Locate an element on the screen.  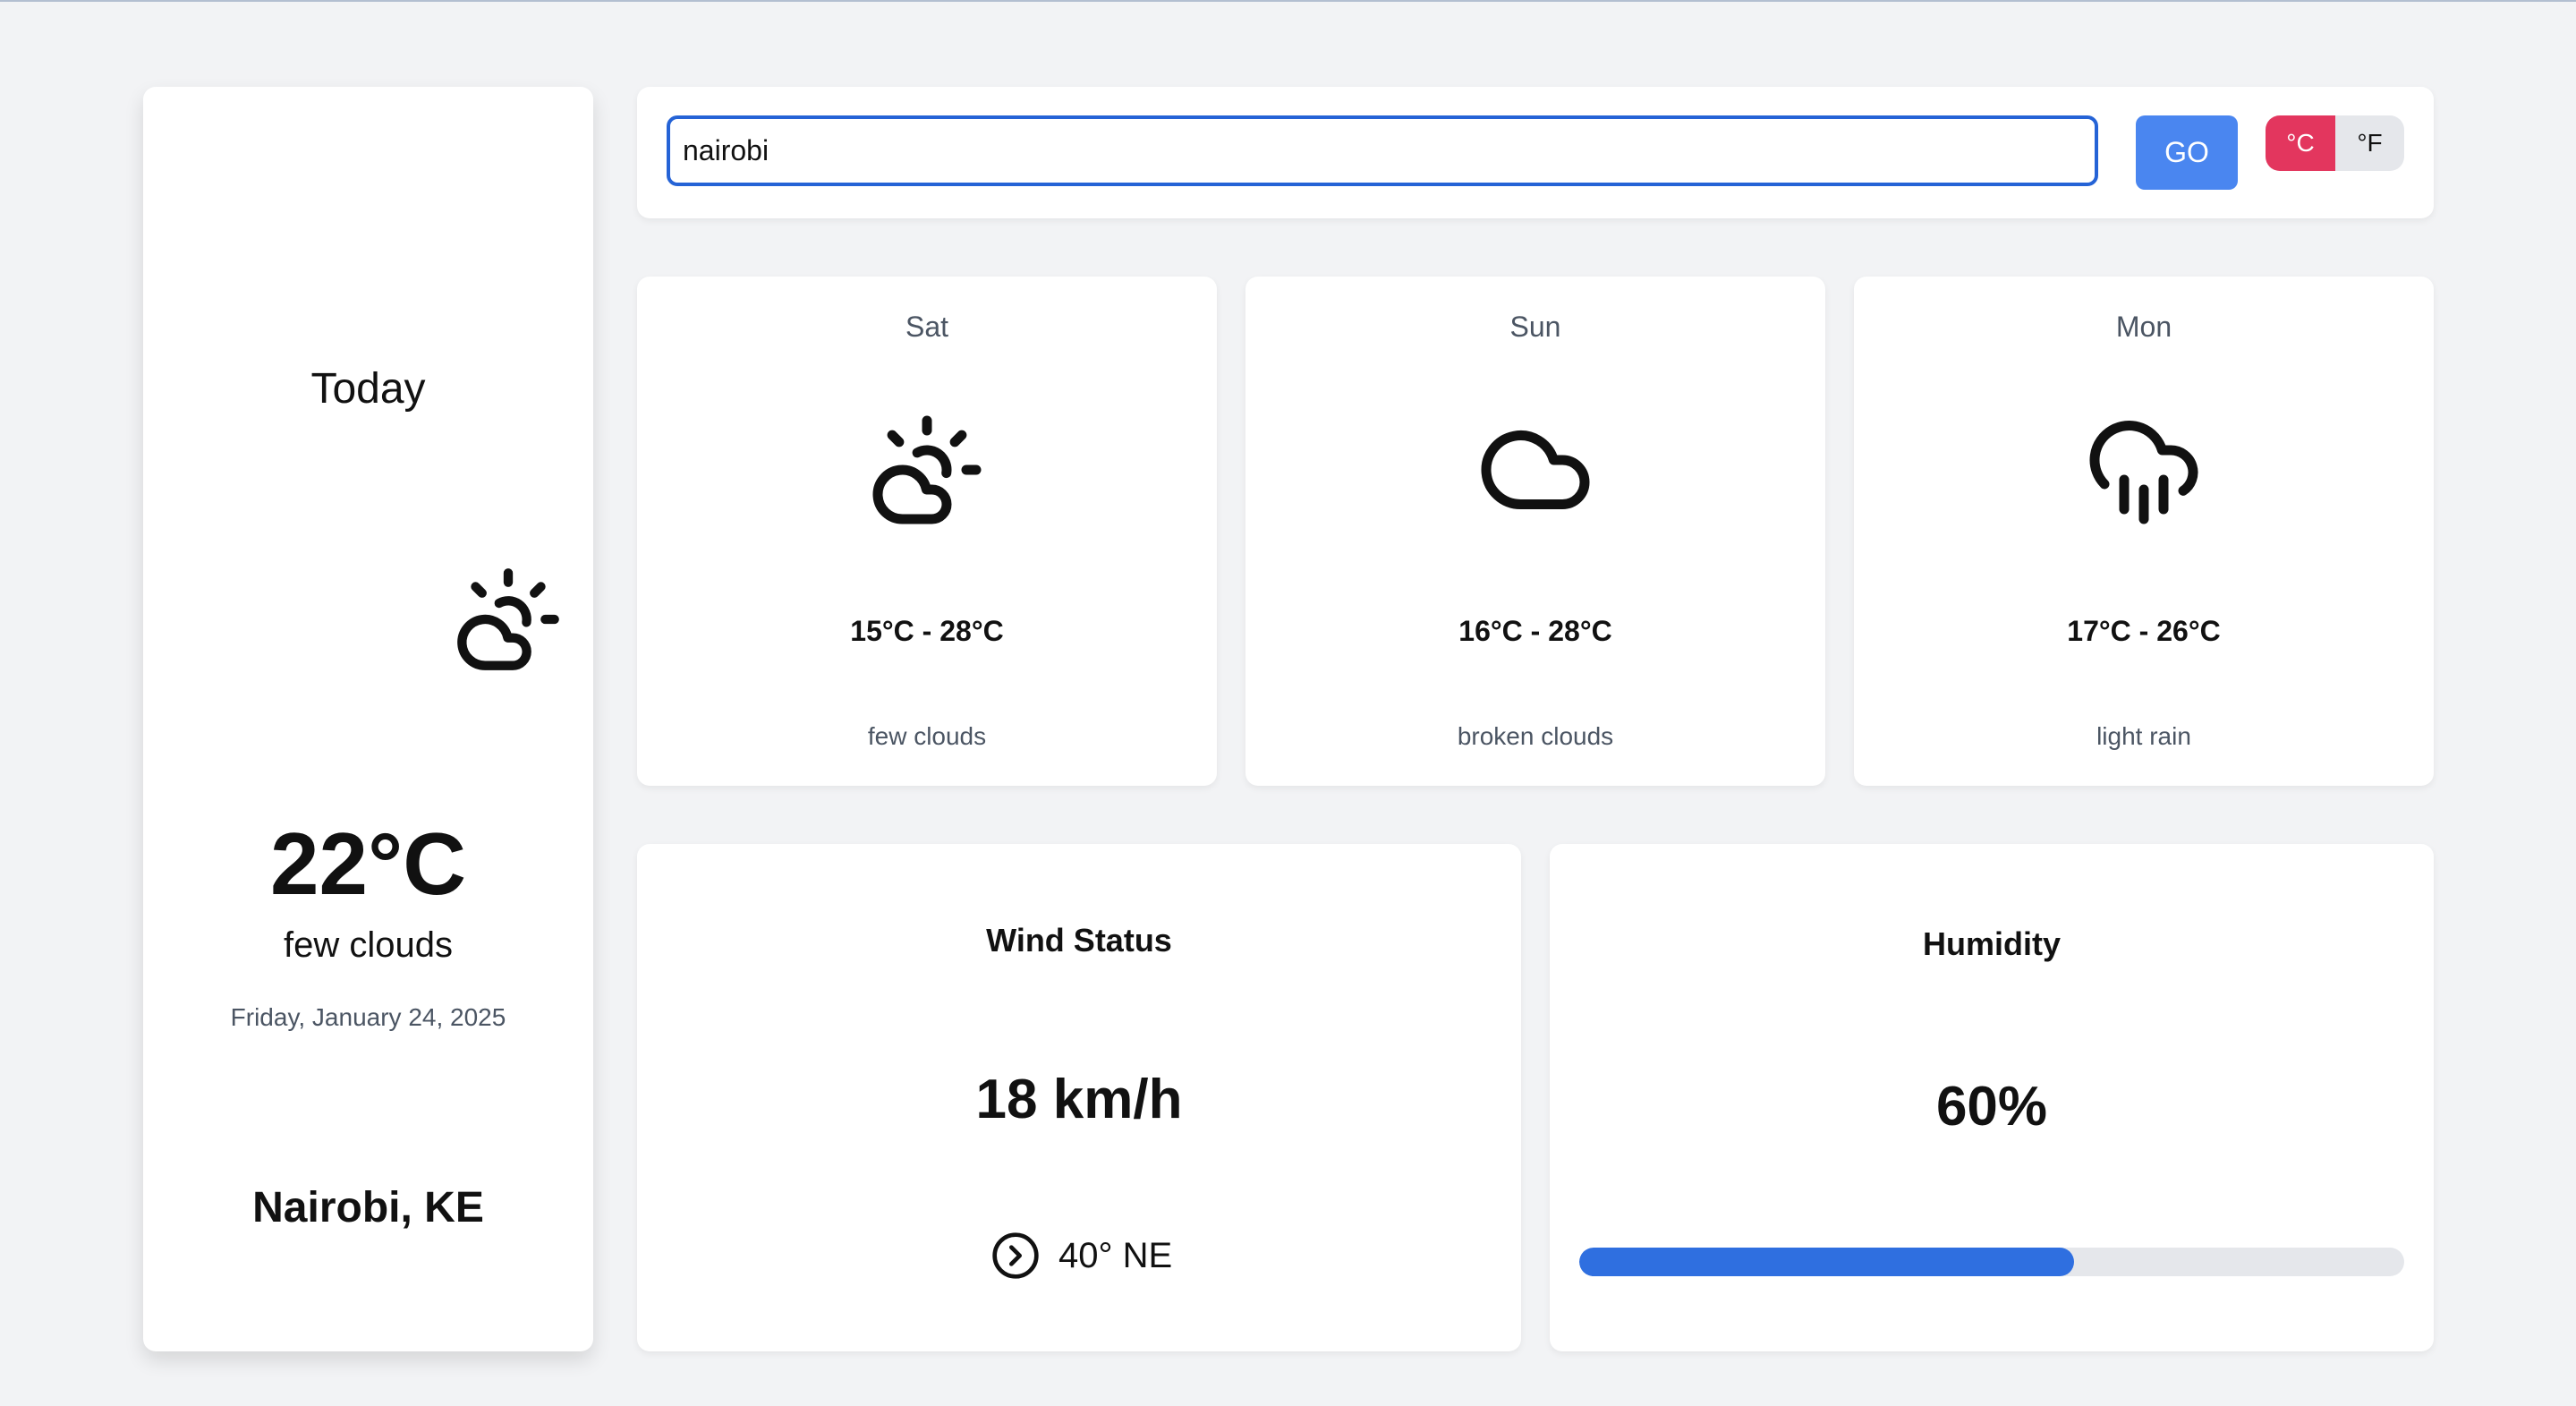
current-date: Friday, January 24, 2025 is located at coordinates (368, 1017).